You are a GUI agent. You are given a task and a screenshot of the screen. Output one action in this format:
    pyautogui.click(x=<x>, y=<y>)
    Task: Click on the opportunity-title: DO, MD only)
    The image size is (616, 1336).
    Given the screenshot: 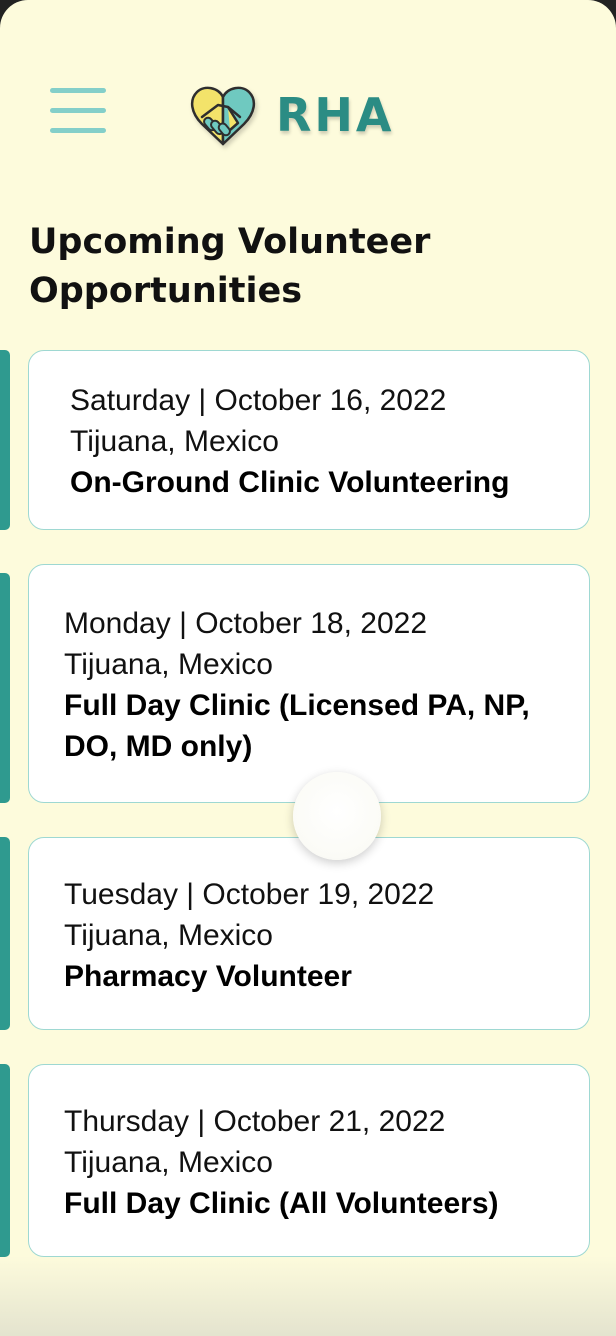 What is the action you would take?
    pyautogui.click(x=158, y=746)
    